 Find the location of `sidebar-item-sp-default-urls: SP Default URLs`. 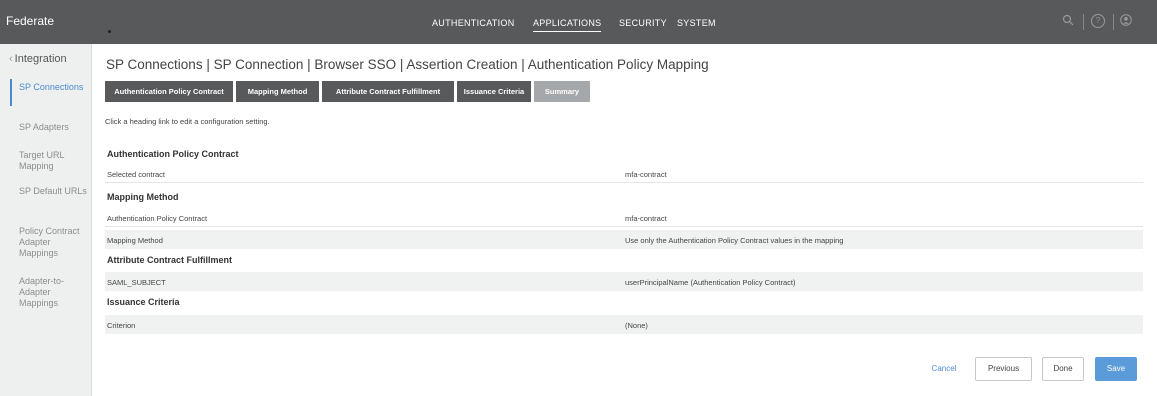

sidebar-item-sp-default-urls: SP Default URLs is located at coordinates (54, 191).